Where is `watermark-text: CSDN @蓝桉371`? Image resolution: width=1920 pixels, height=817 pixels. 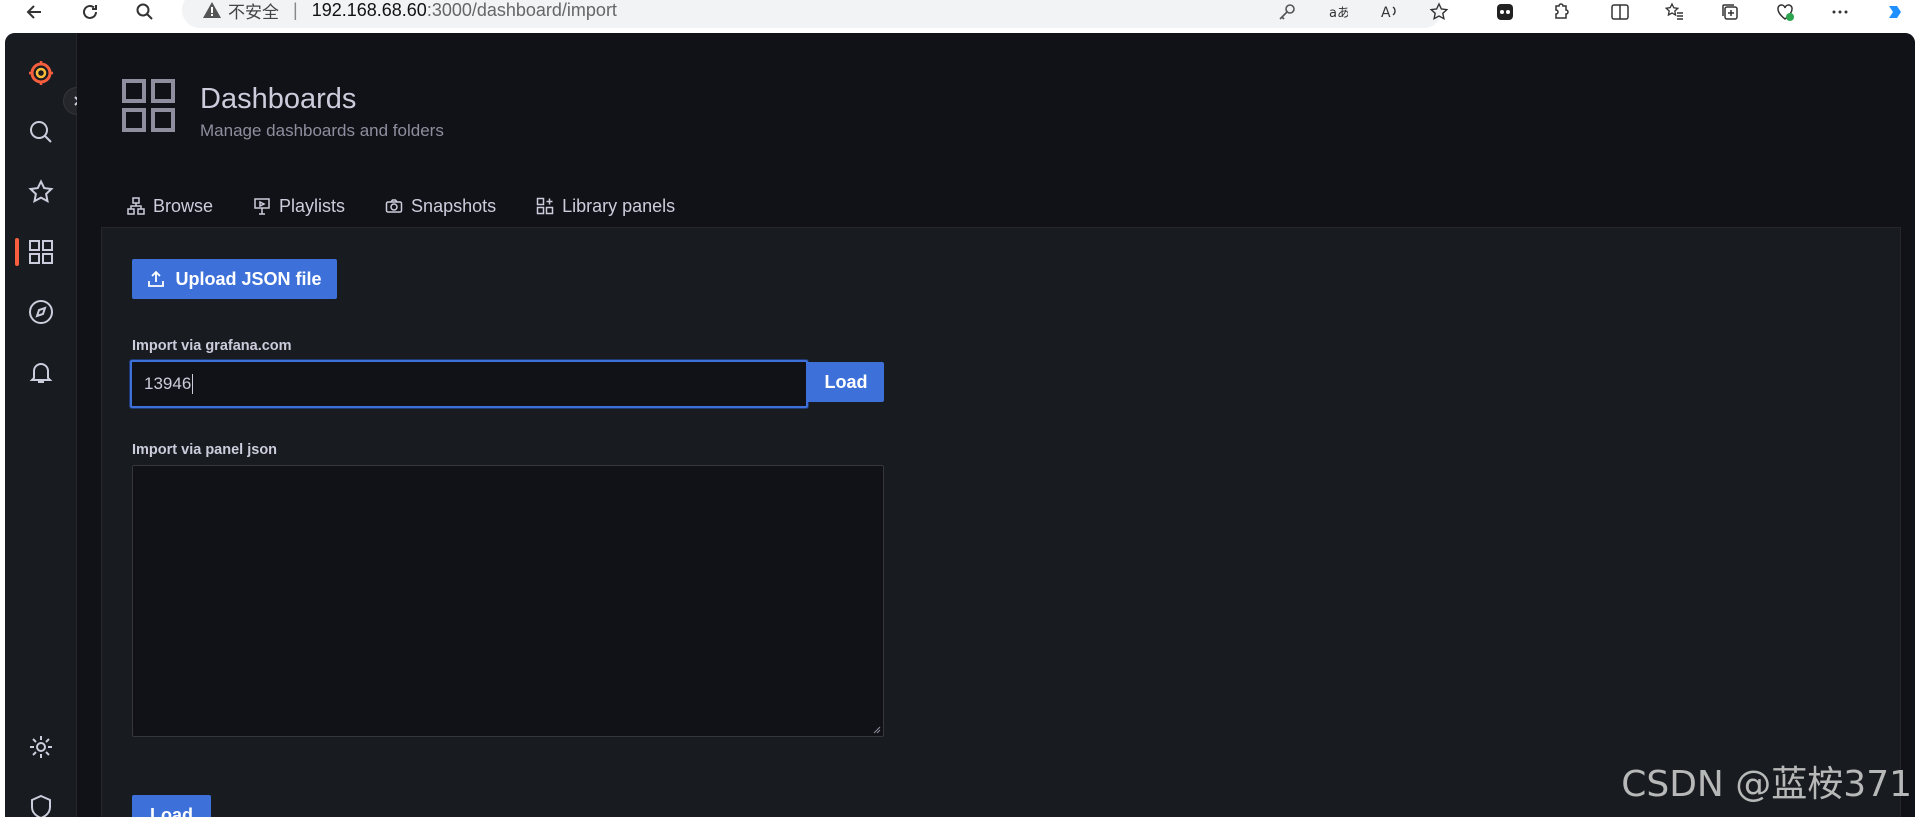
watermark-text: CSDN @蓝桉371 is located at coordinates (1766, 784).